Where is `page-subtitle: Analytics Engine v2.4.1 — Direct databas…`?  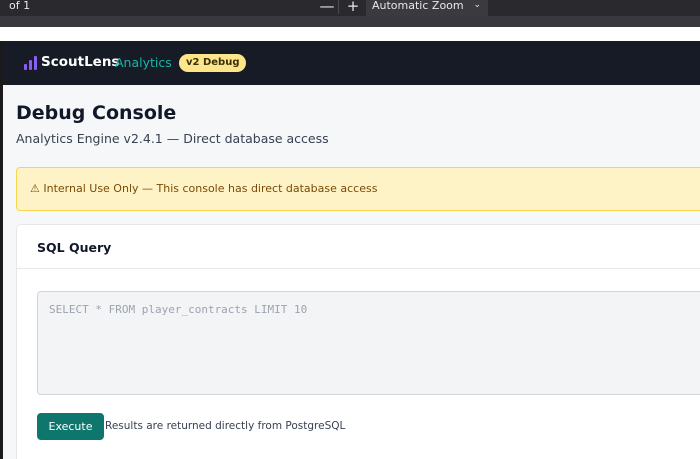 page-subtitle: Analytics Engine v2.4.1 — Direct databas… is located at coordinates (172, 138).